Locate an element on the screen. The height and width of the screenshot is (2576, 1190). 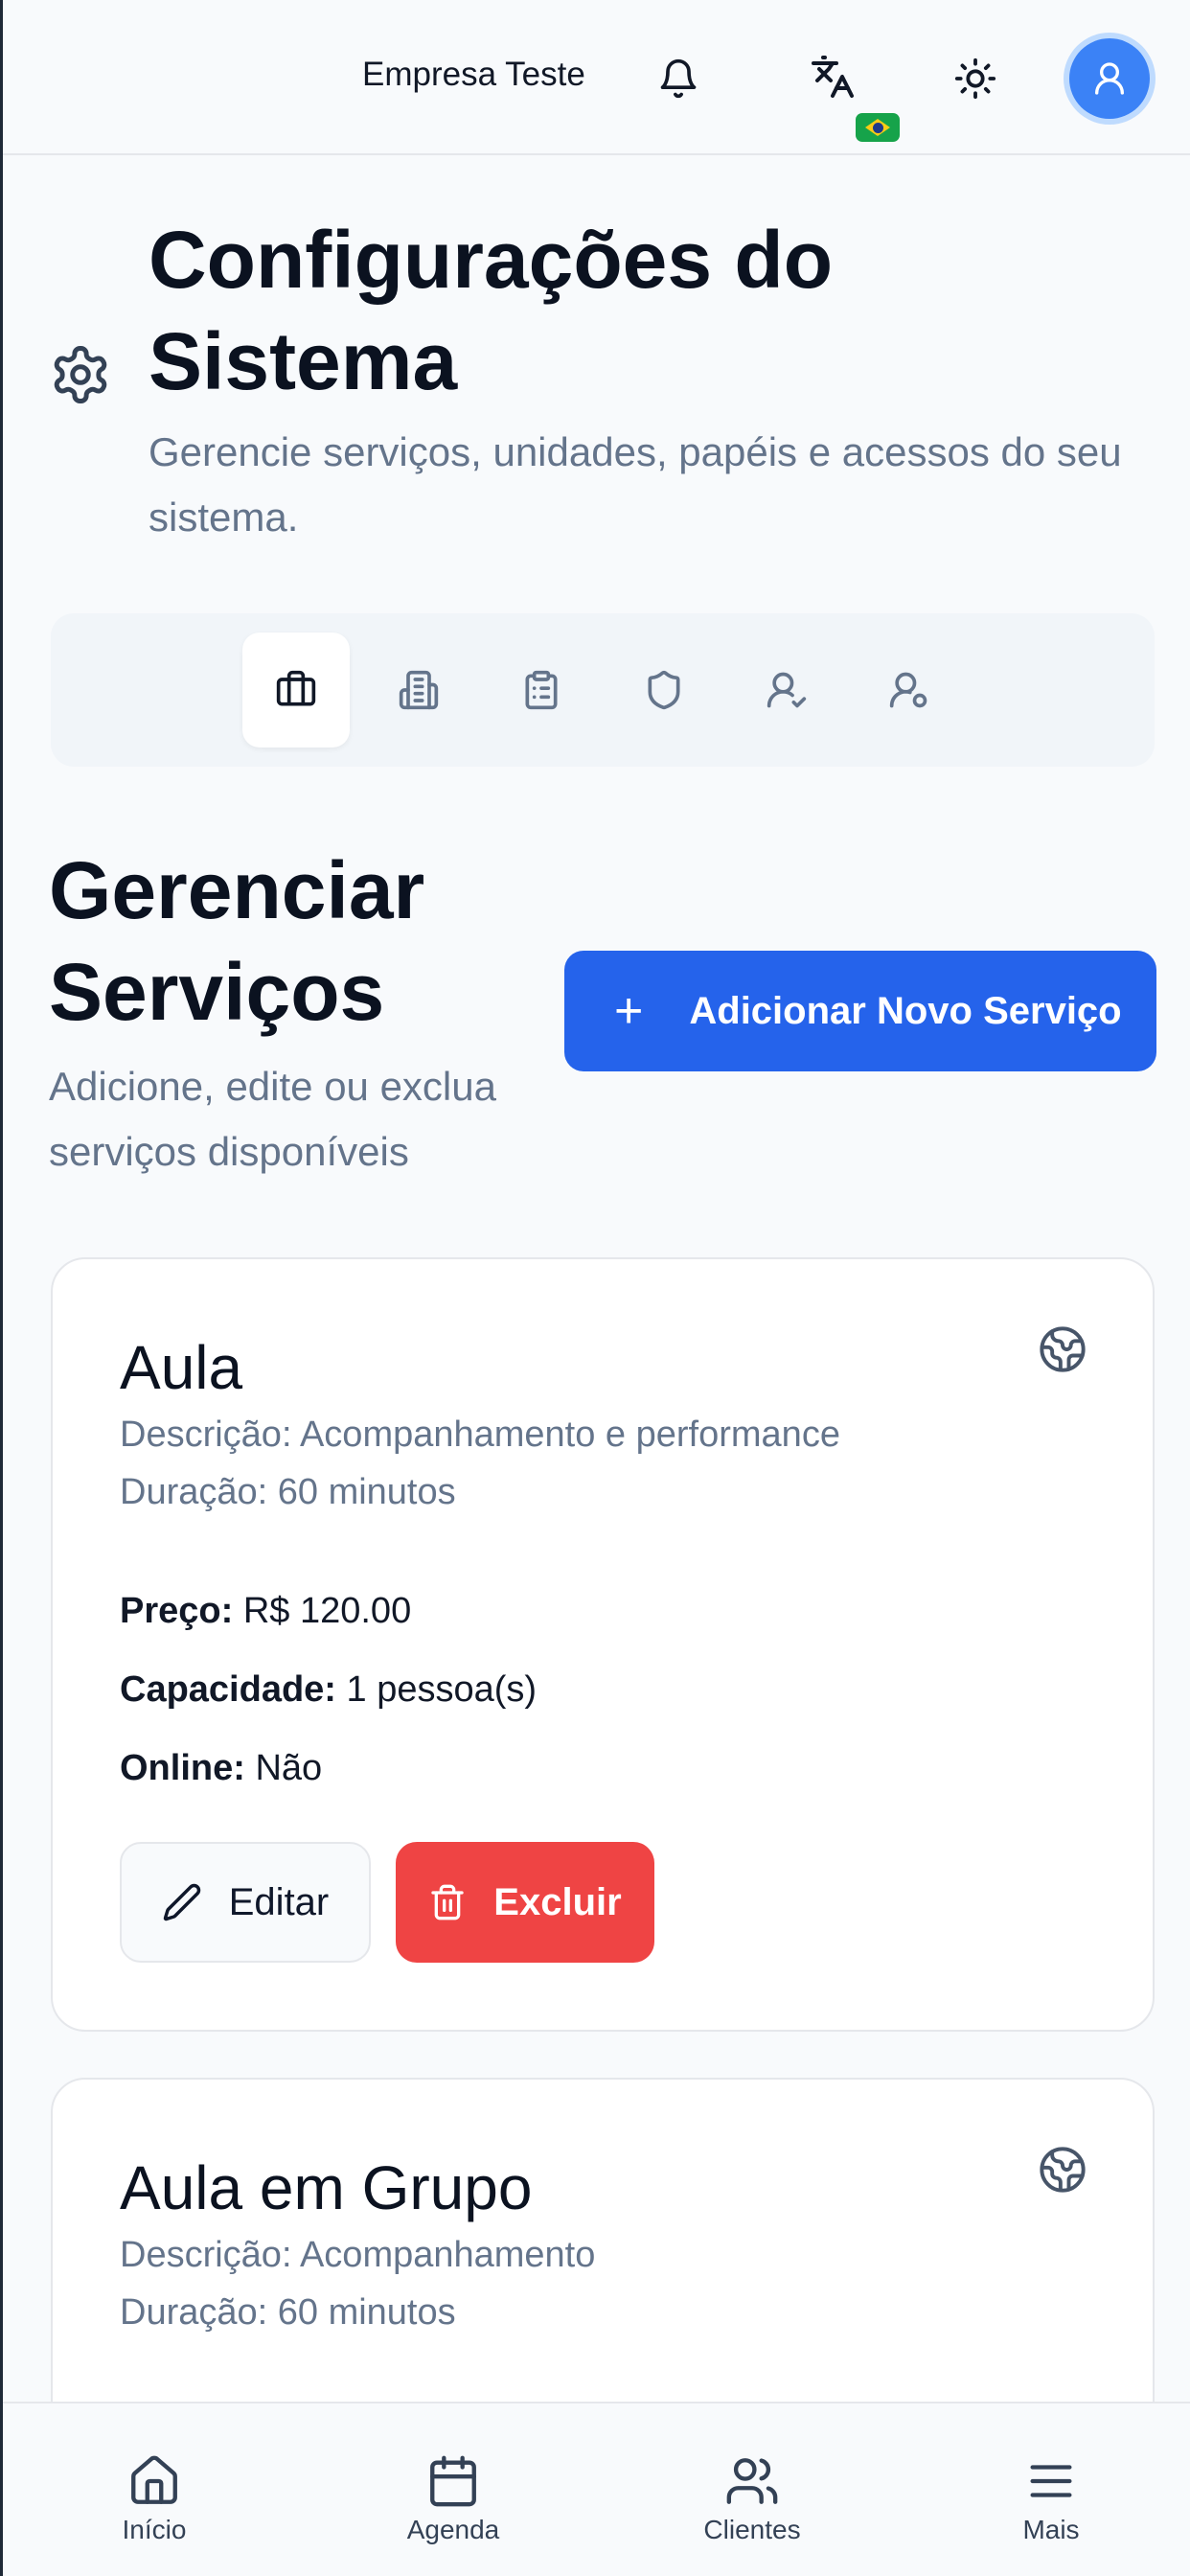
nav-clients: Clientes is located at coordinates (752, 2499).